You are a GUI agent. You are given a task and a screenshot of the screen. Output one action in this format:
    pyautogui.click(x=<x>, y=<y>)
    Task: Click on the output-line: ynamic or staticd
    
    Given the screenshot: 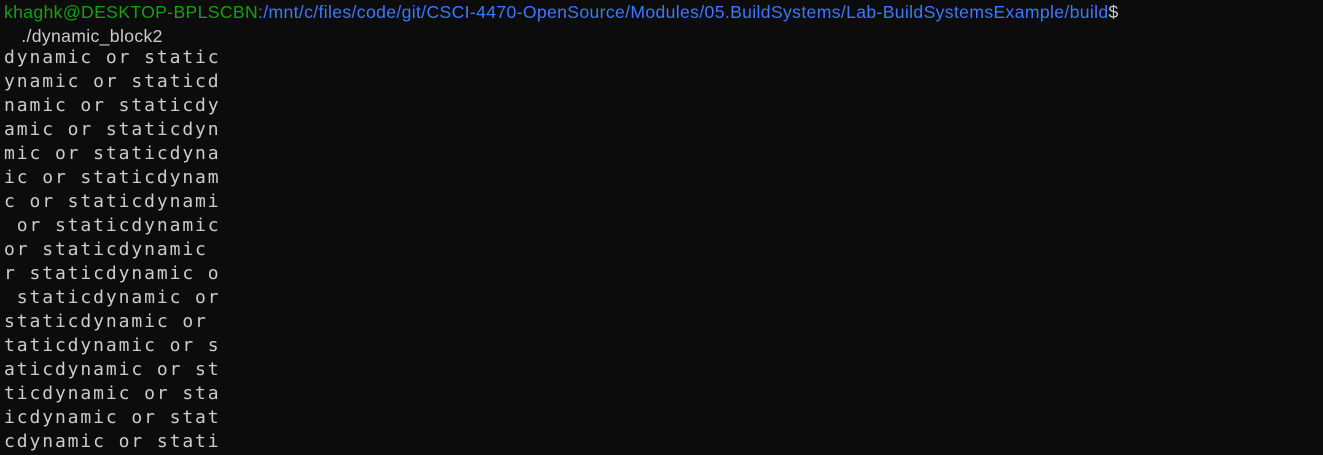 What is the action you would take?
    pyautogui.click(x=112, y=81)
    